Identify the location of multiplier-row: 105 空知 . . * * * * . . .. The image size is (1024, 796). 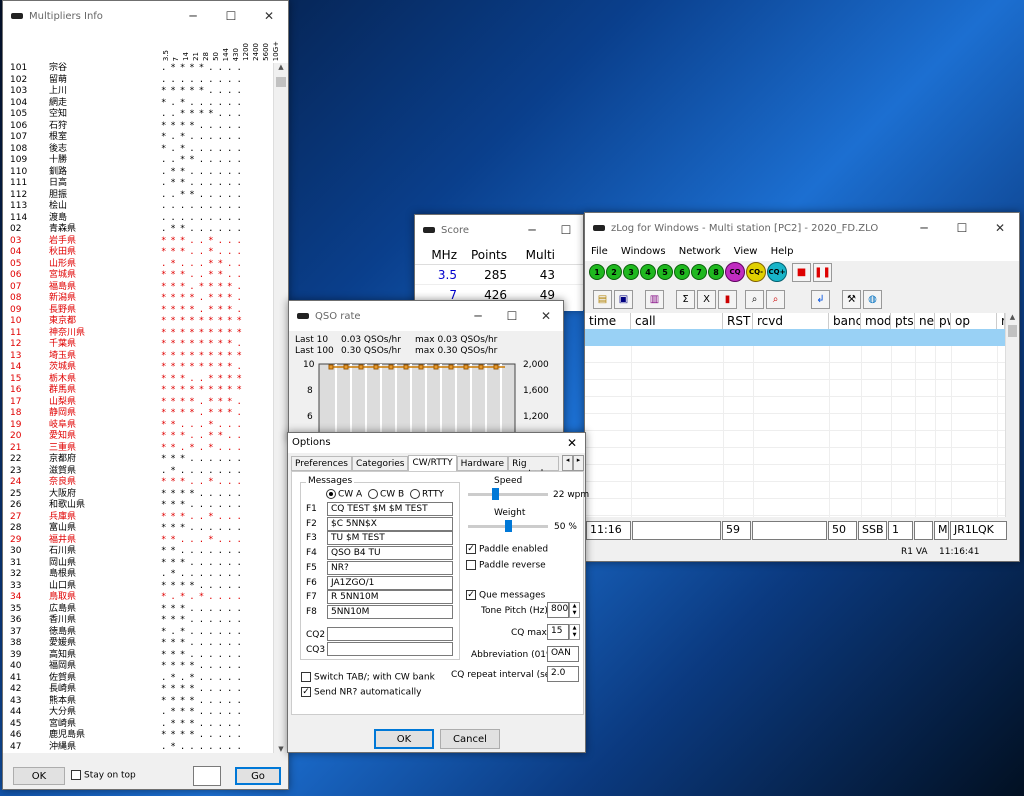
(138, 115).